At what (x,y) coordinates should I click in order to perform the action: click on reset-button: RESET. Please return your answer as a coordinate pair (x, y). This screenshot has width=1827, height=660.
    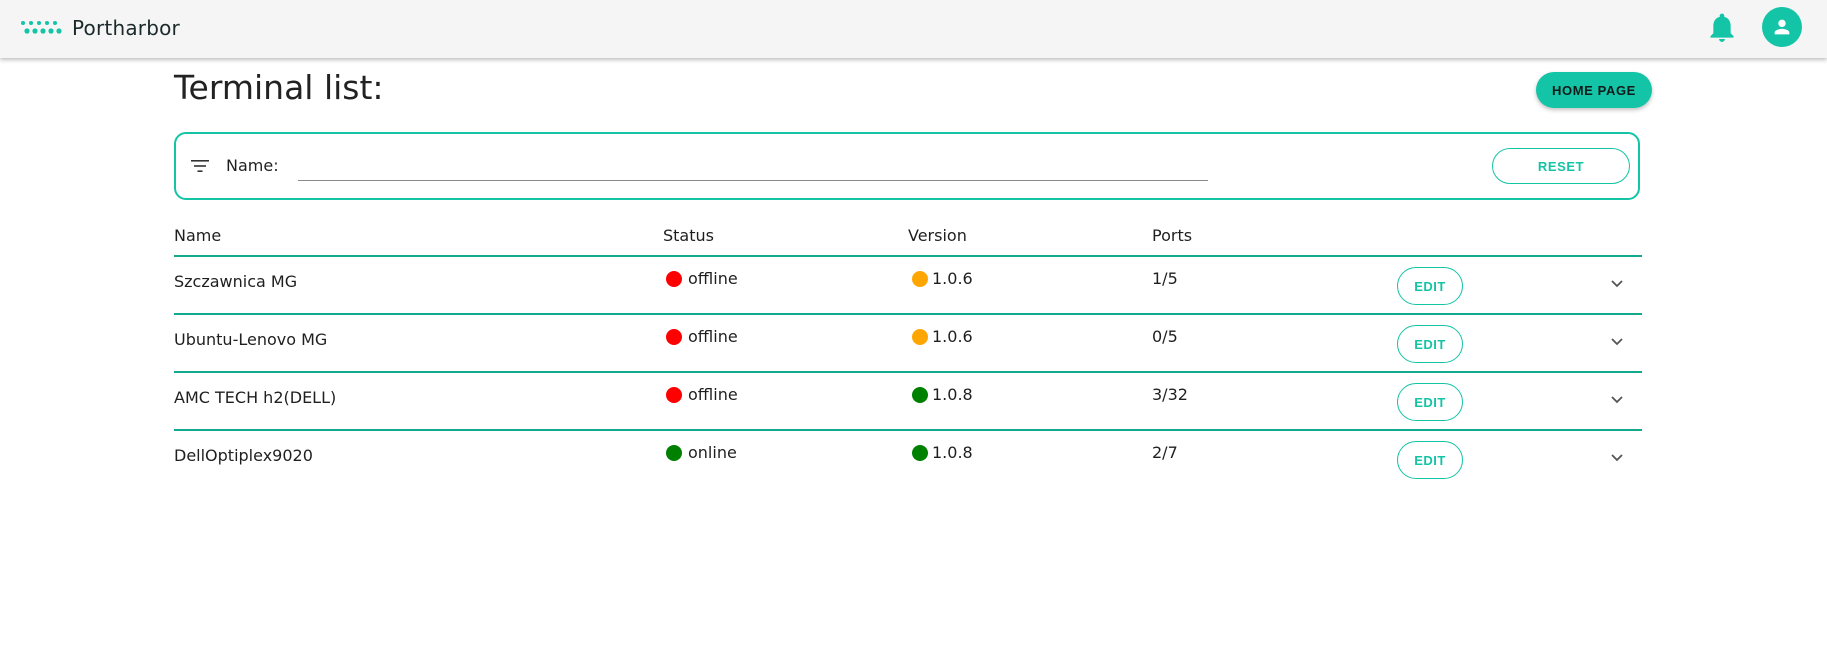
    Looking at the image, I should click on (1561, 166).